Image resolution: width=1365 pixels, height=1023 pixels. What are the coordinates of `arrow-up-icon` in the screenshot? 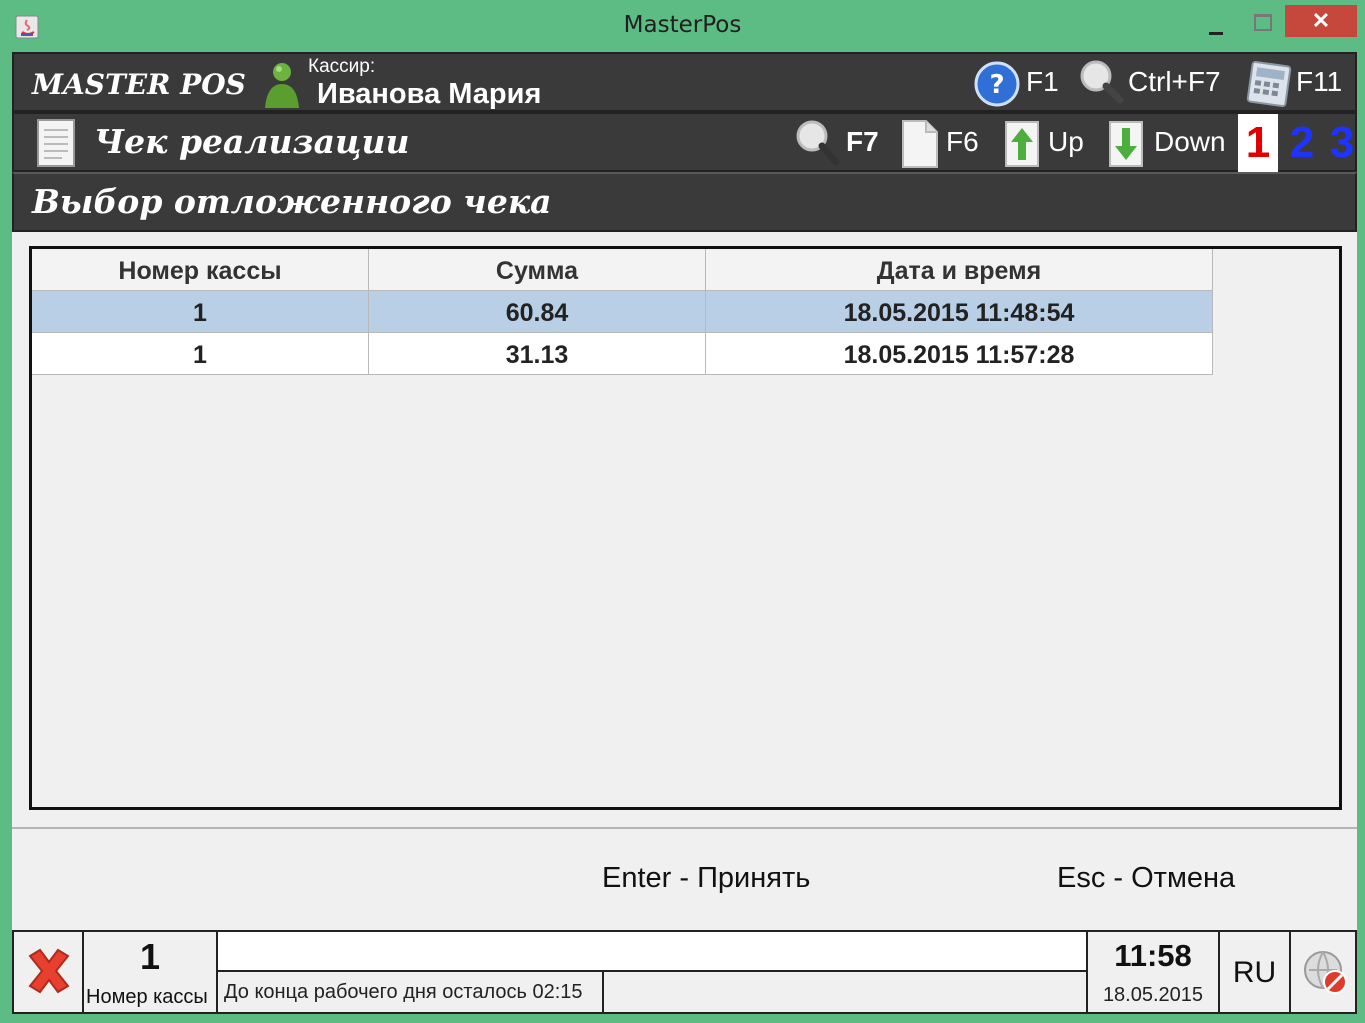 It's located at (1022, 144).